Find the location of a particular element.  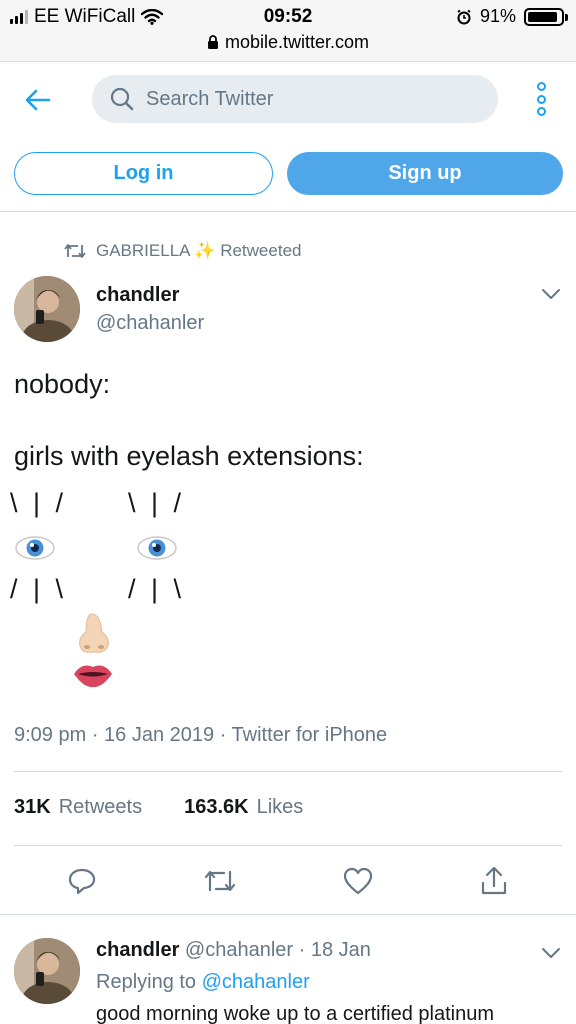

tweet-text: nobody: girls with eyelash extensions: is located at coordinates (189, 420).